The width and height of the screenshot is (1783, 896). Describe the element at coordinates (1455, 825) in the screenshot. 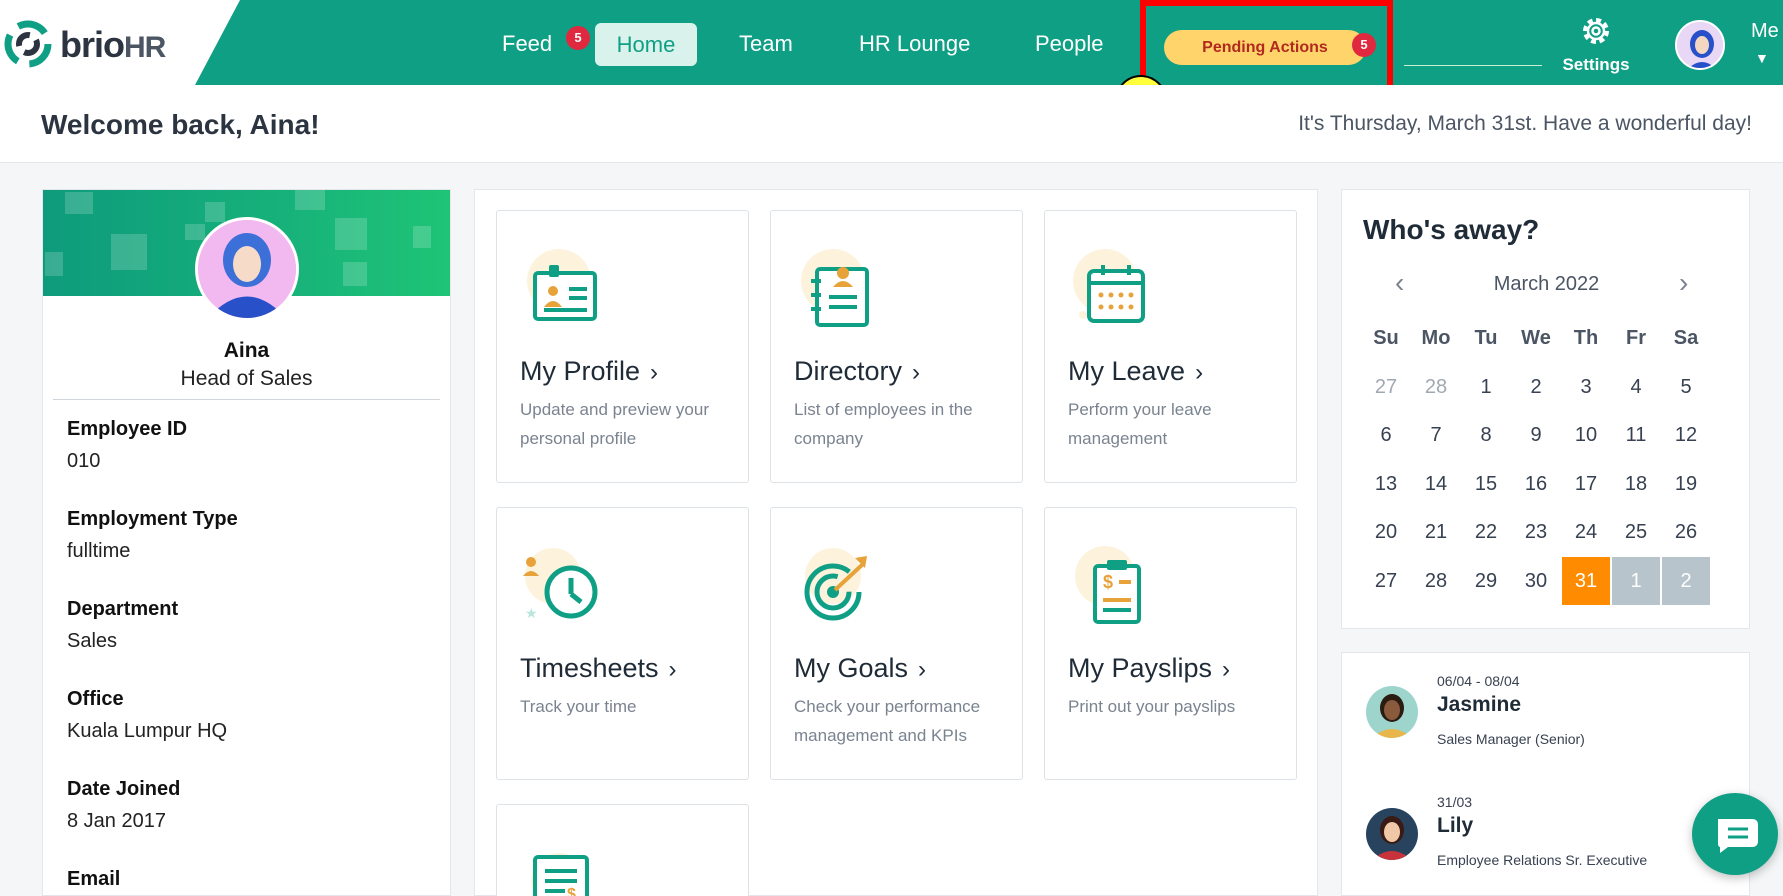

I see `away-name: Lily` at that location.